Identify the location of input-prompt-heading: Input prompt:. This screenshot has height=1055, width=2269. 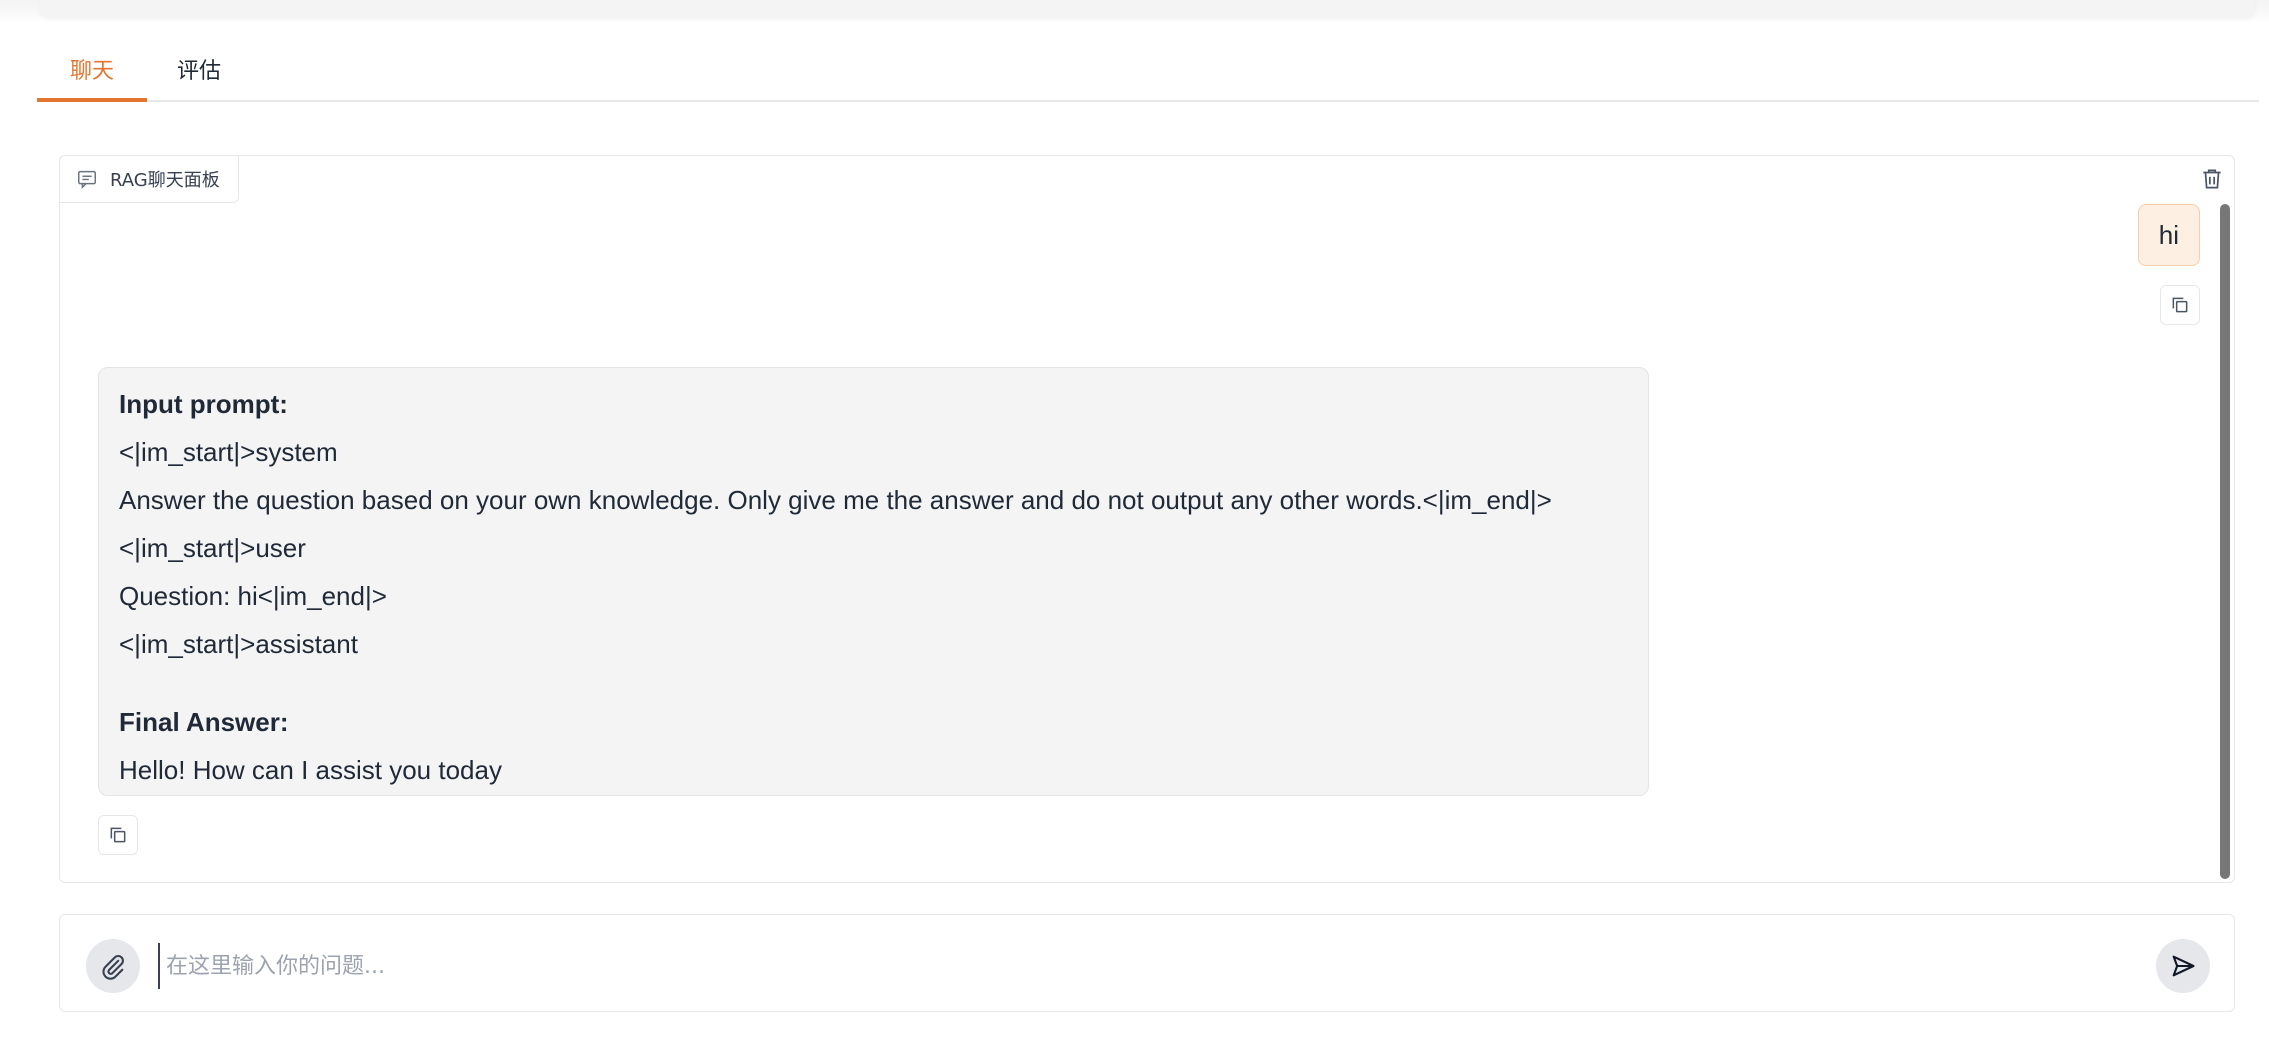
(203, 404).